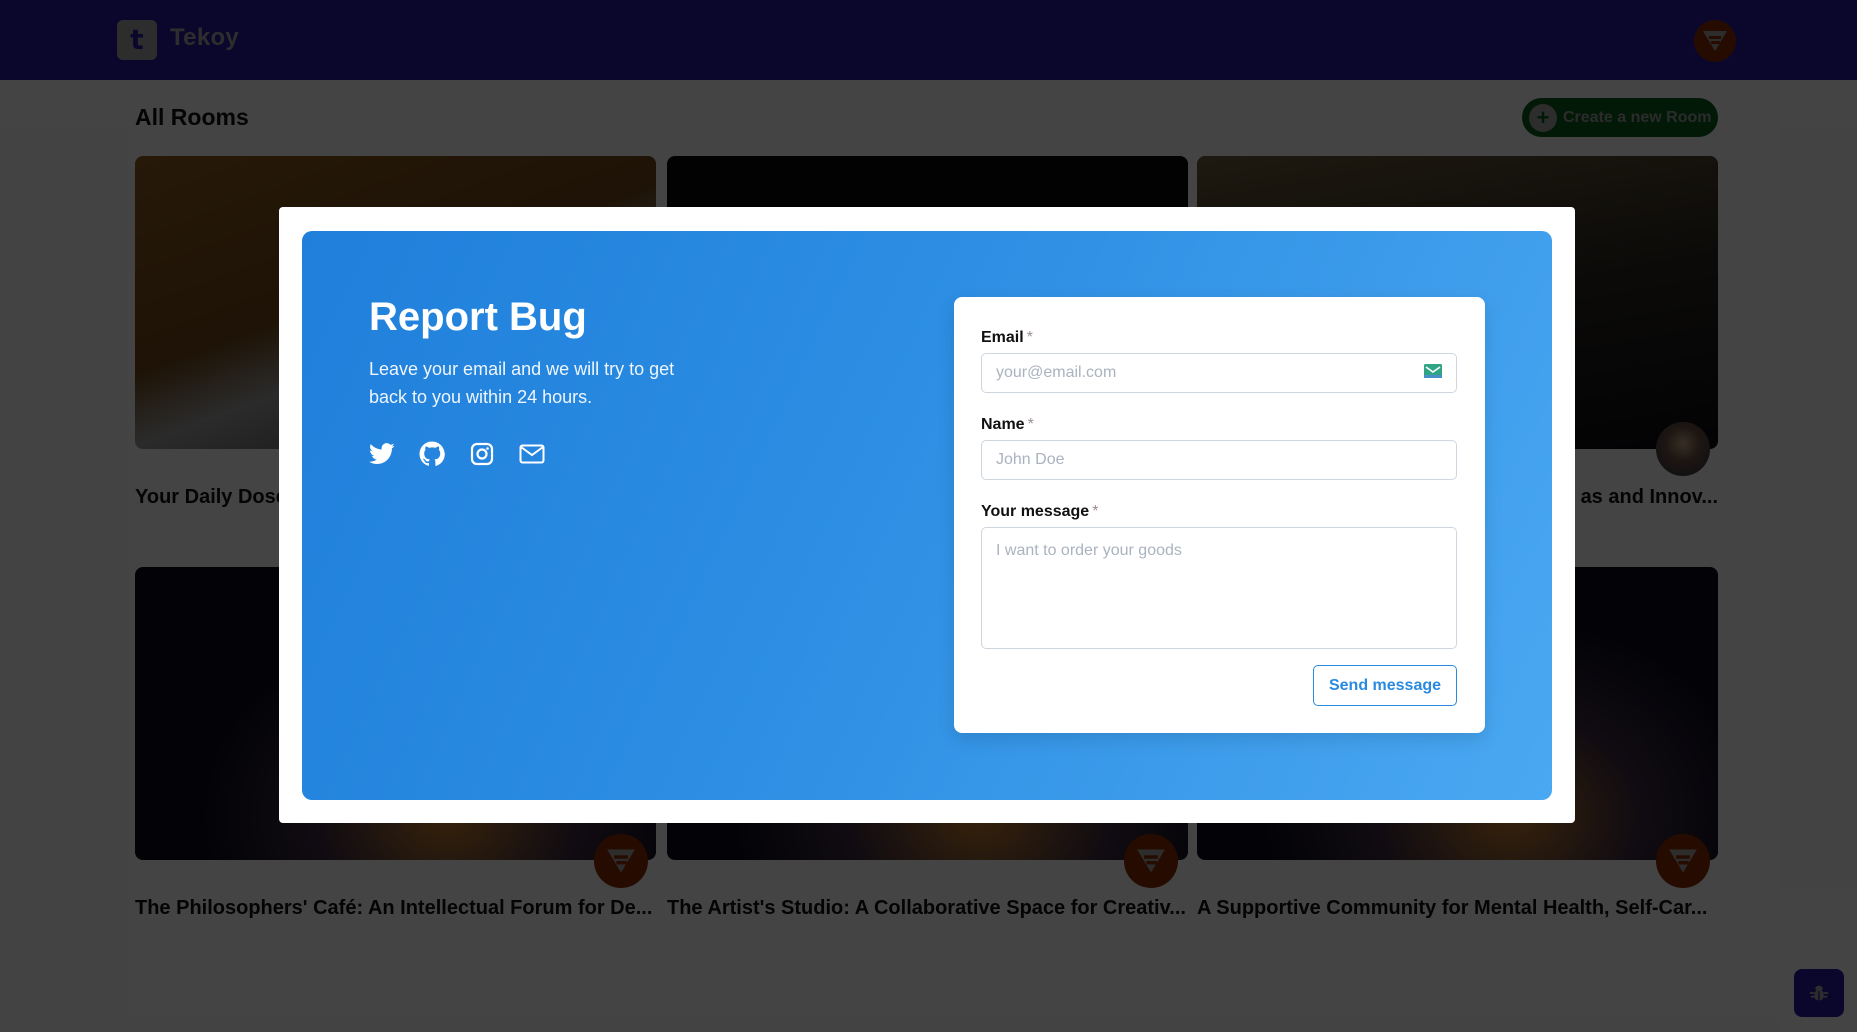 This screenshot has width=1857, height=1032. What do you see at coordinates (457, 454) in the screenshot?
I see `social-links` at bounding box center [457, 454].